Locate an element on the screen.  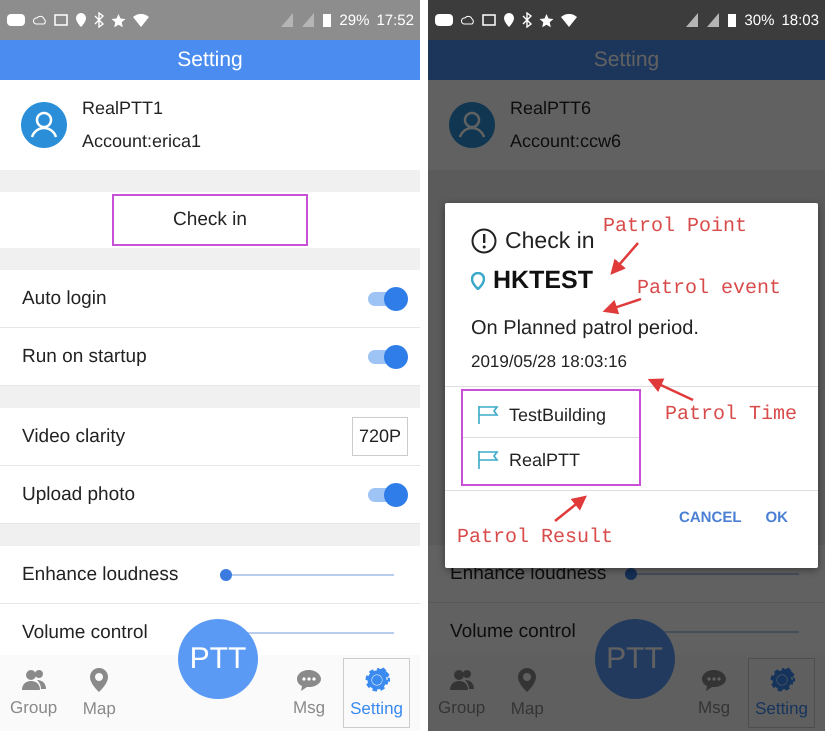
patrol-result-name: TestBuilding is located at coordinates (557, 415).